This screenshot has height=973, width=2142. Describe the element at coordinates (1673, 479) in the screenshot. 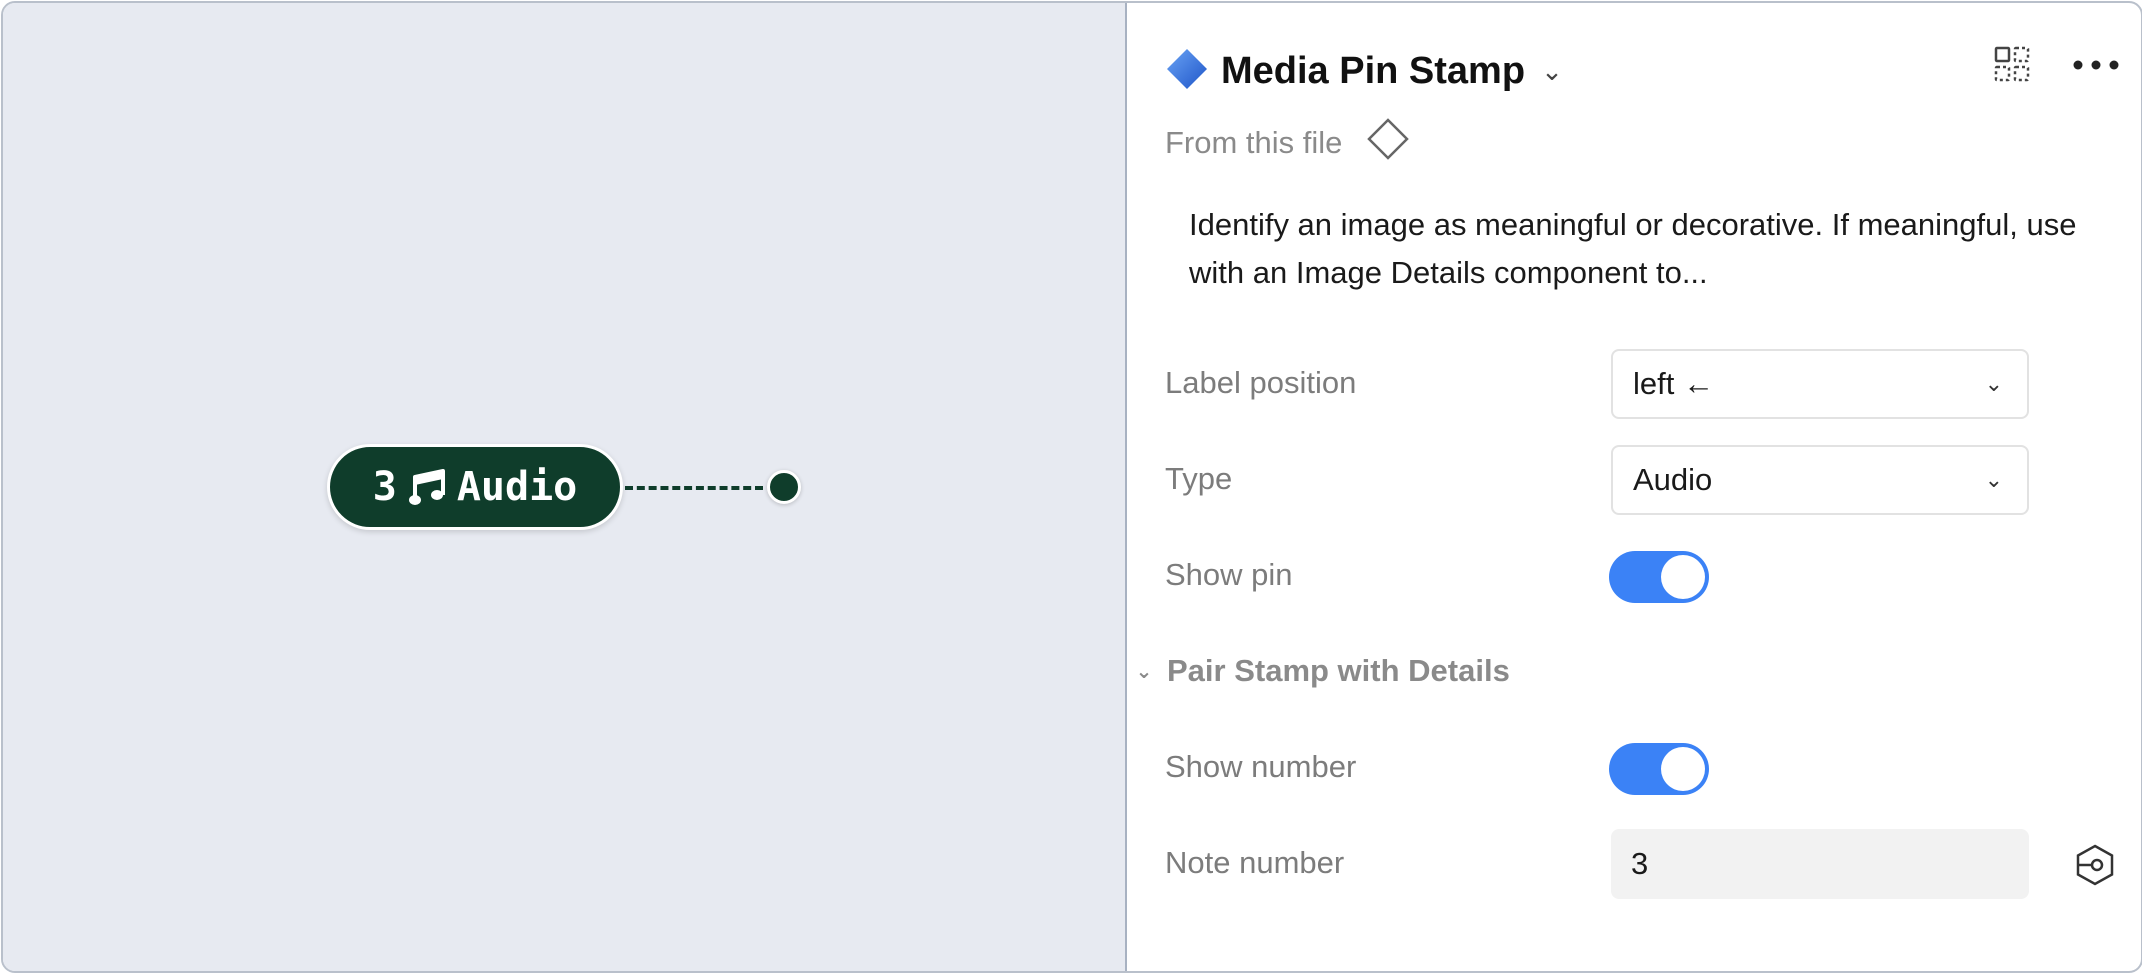

I see `type-value: Audio` at that location.